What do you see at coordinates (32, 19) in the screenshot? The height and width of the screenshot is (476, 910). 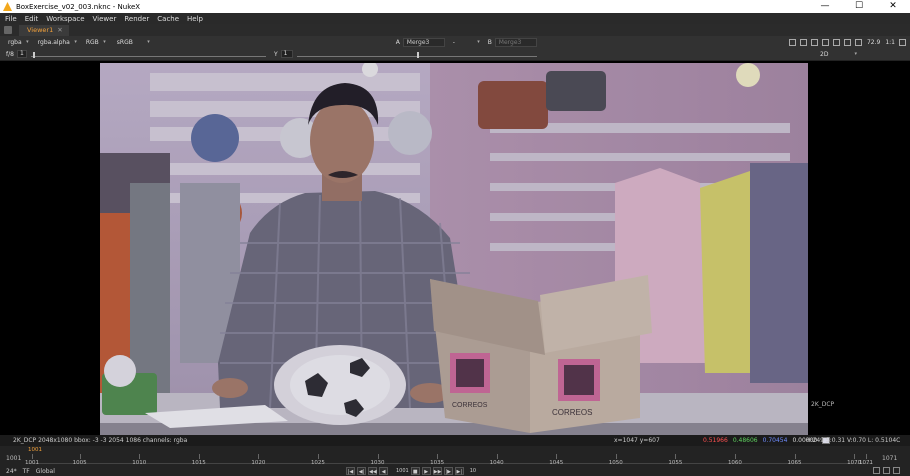 I see `menu-edit: Edit` at bounding box center [32, 19].